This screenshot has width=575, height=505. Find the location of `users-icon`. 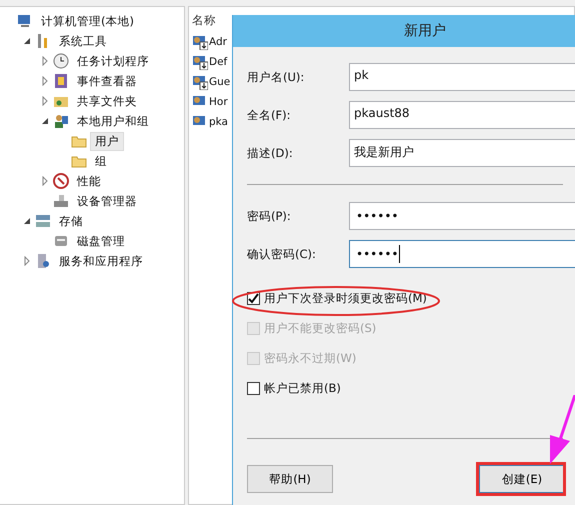

users-icon is located at coordinates (61, 121).